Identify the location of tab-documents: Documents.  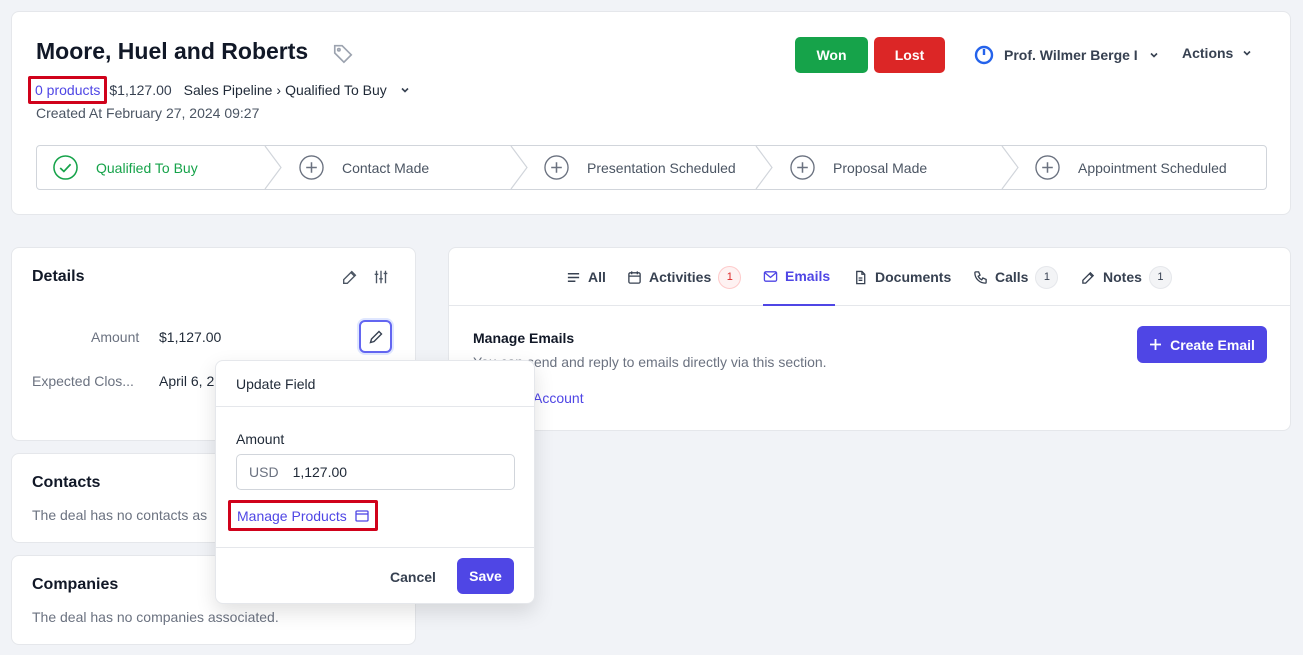
(902, 277).